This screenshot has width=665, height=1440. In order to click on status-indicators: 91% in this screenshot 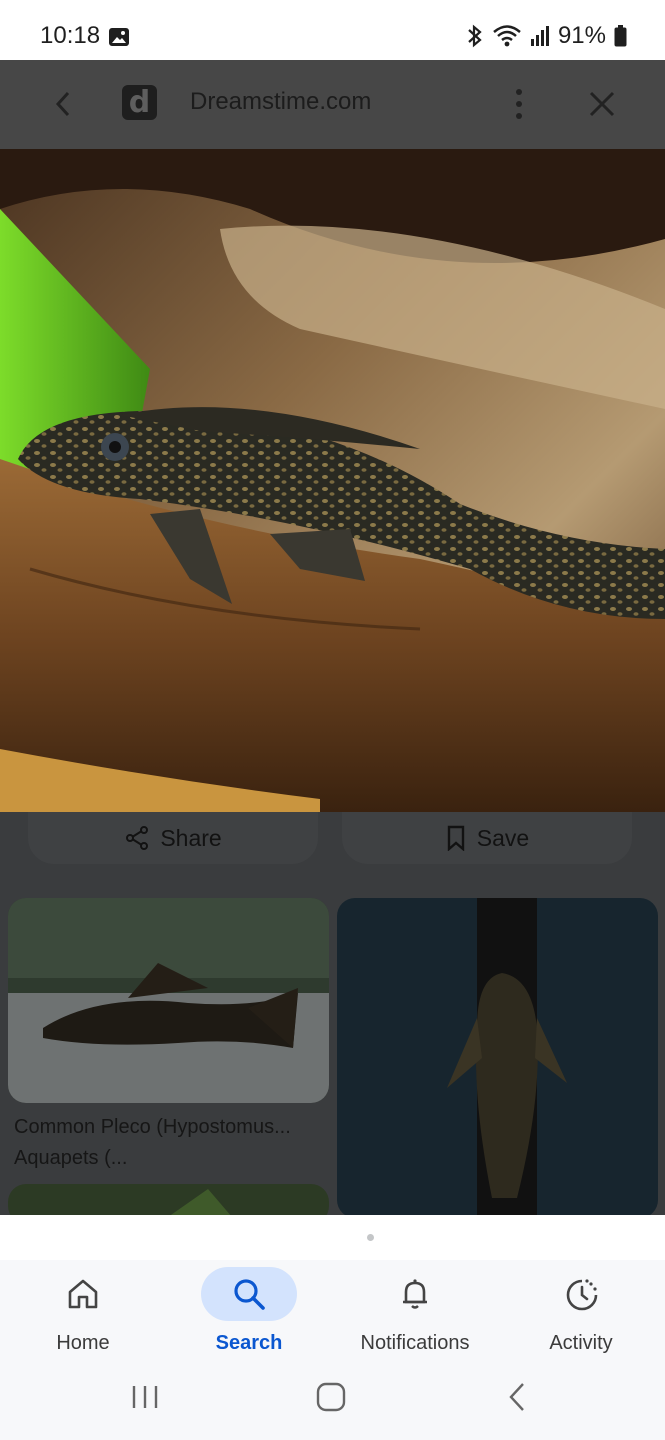, I will do `click(546, 36)`.